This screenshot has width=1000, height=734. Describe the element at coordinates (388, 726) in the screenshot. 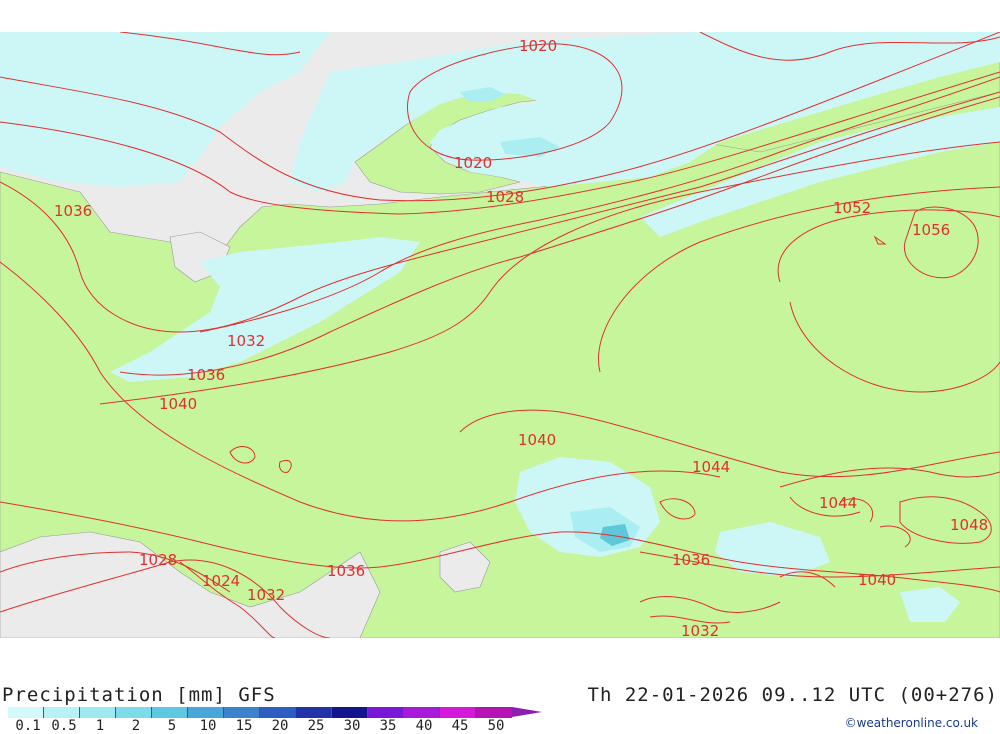

I see `legend-tick-label: 35` at that location.